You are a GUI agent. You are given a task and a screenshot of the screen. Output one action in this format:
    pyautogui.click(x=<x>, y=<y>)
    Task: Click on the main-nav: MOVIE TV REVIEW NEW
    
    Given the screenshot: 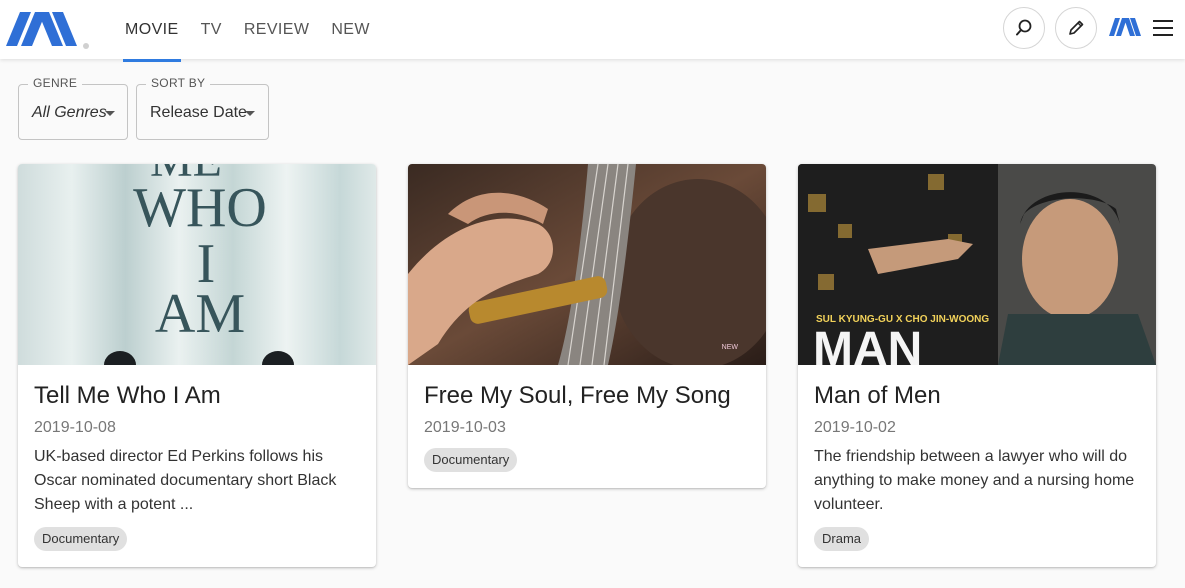 What is the action you would take?
    pyautogui.click(x=247, y=31)
    